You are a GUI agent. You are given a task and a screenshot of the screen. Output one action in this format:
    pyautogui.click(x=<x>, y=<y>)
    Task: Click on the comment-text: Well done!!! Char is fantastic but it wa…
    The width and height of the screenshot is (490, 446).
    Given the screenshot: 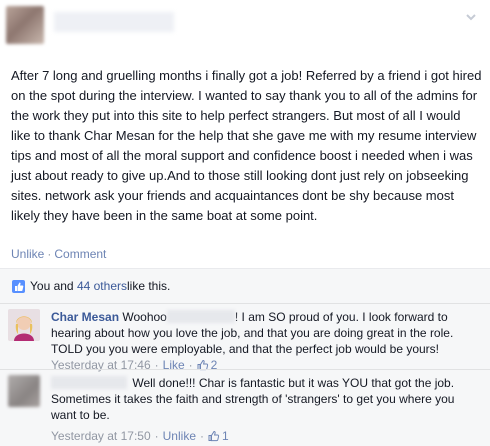 What is the action you would take?
    pyautogui.click(x=266, y=399)
    